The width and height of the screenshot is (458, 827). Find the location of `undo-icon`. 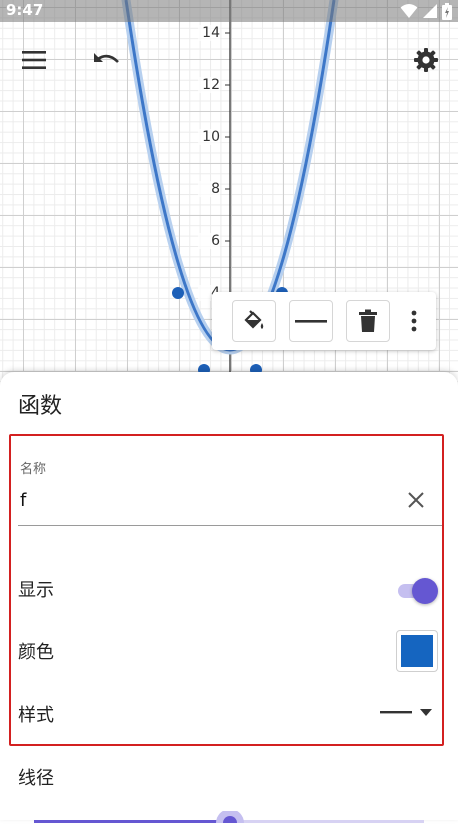

undo-icon is located at coordinates (106, 58).